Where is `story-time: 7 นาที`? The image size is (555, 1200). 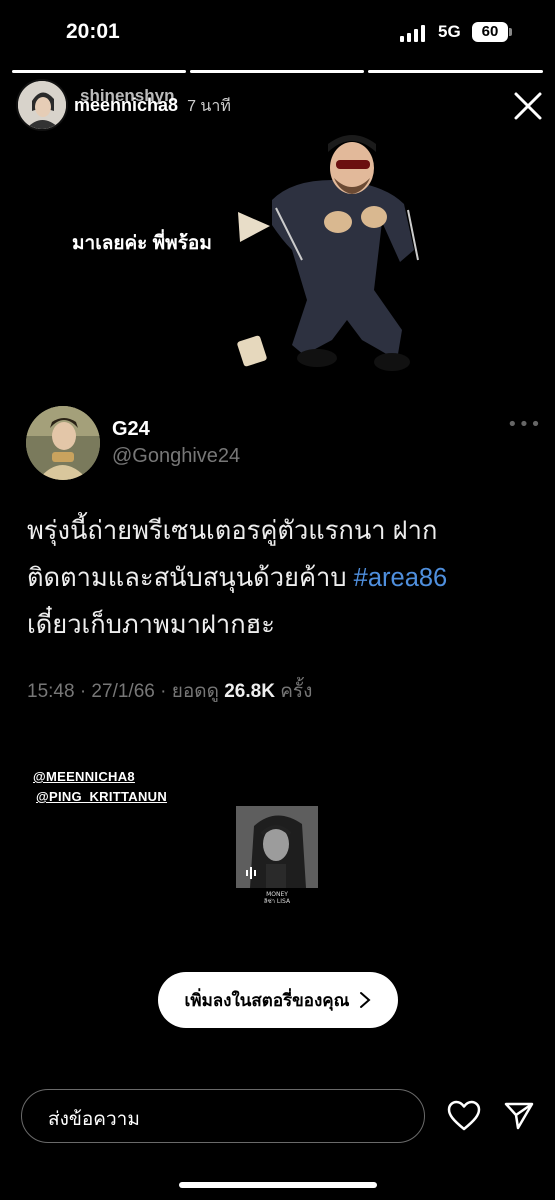 story-time: 7 นาที is located at coordinates (209, 106).